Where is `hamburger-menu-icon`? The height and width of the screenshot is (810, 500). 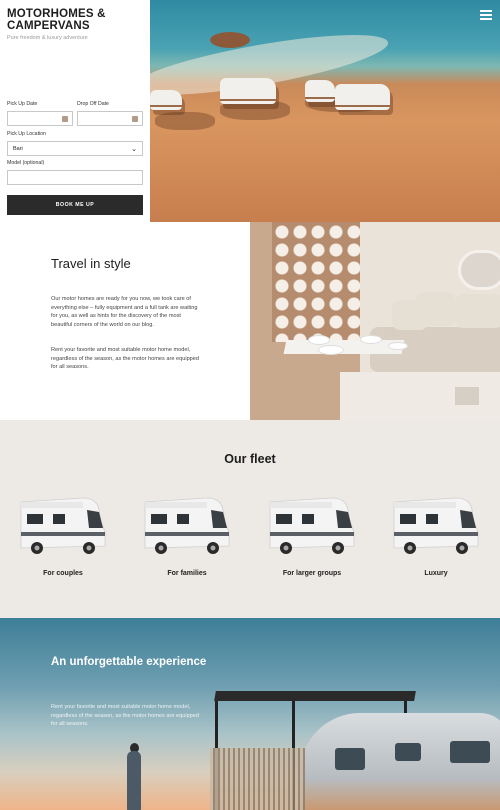
hamburger-menu-icon is located at coordinates (486, 15).